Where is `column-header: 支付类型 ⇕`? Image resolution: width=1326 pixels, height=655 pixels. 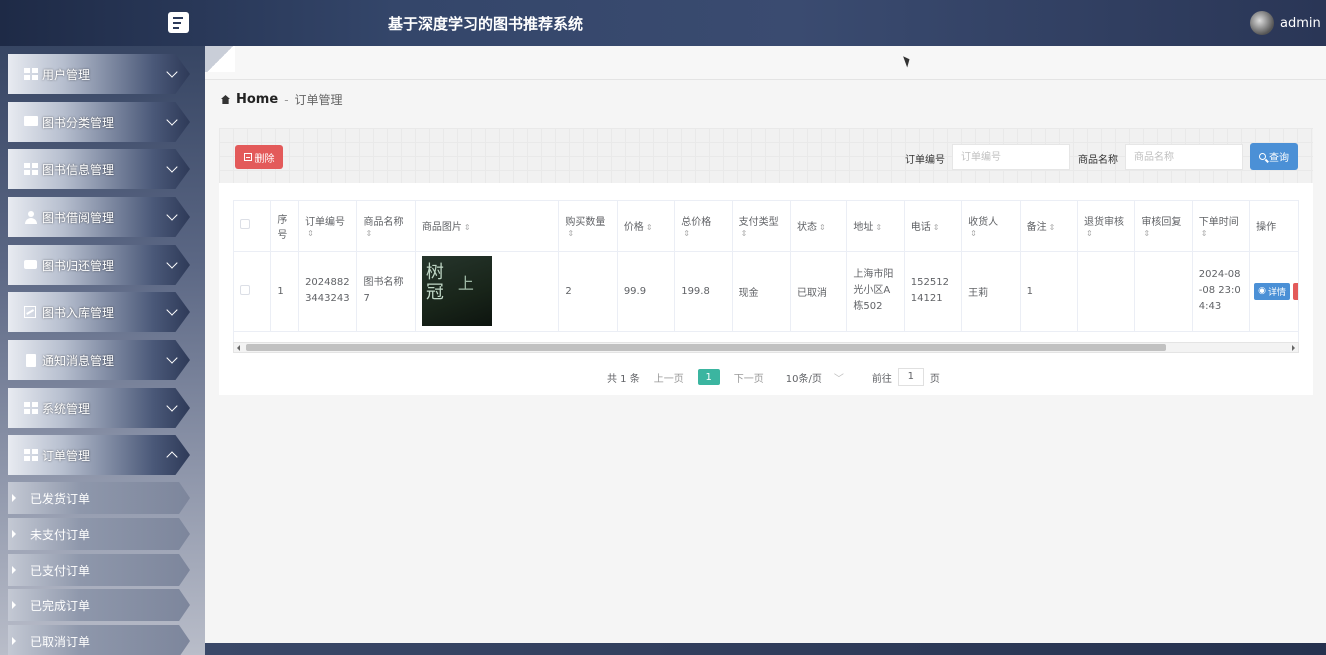
column-header: 支付类型 ⇕ is located at coordinates (762, 226).